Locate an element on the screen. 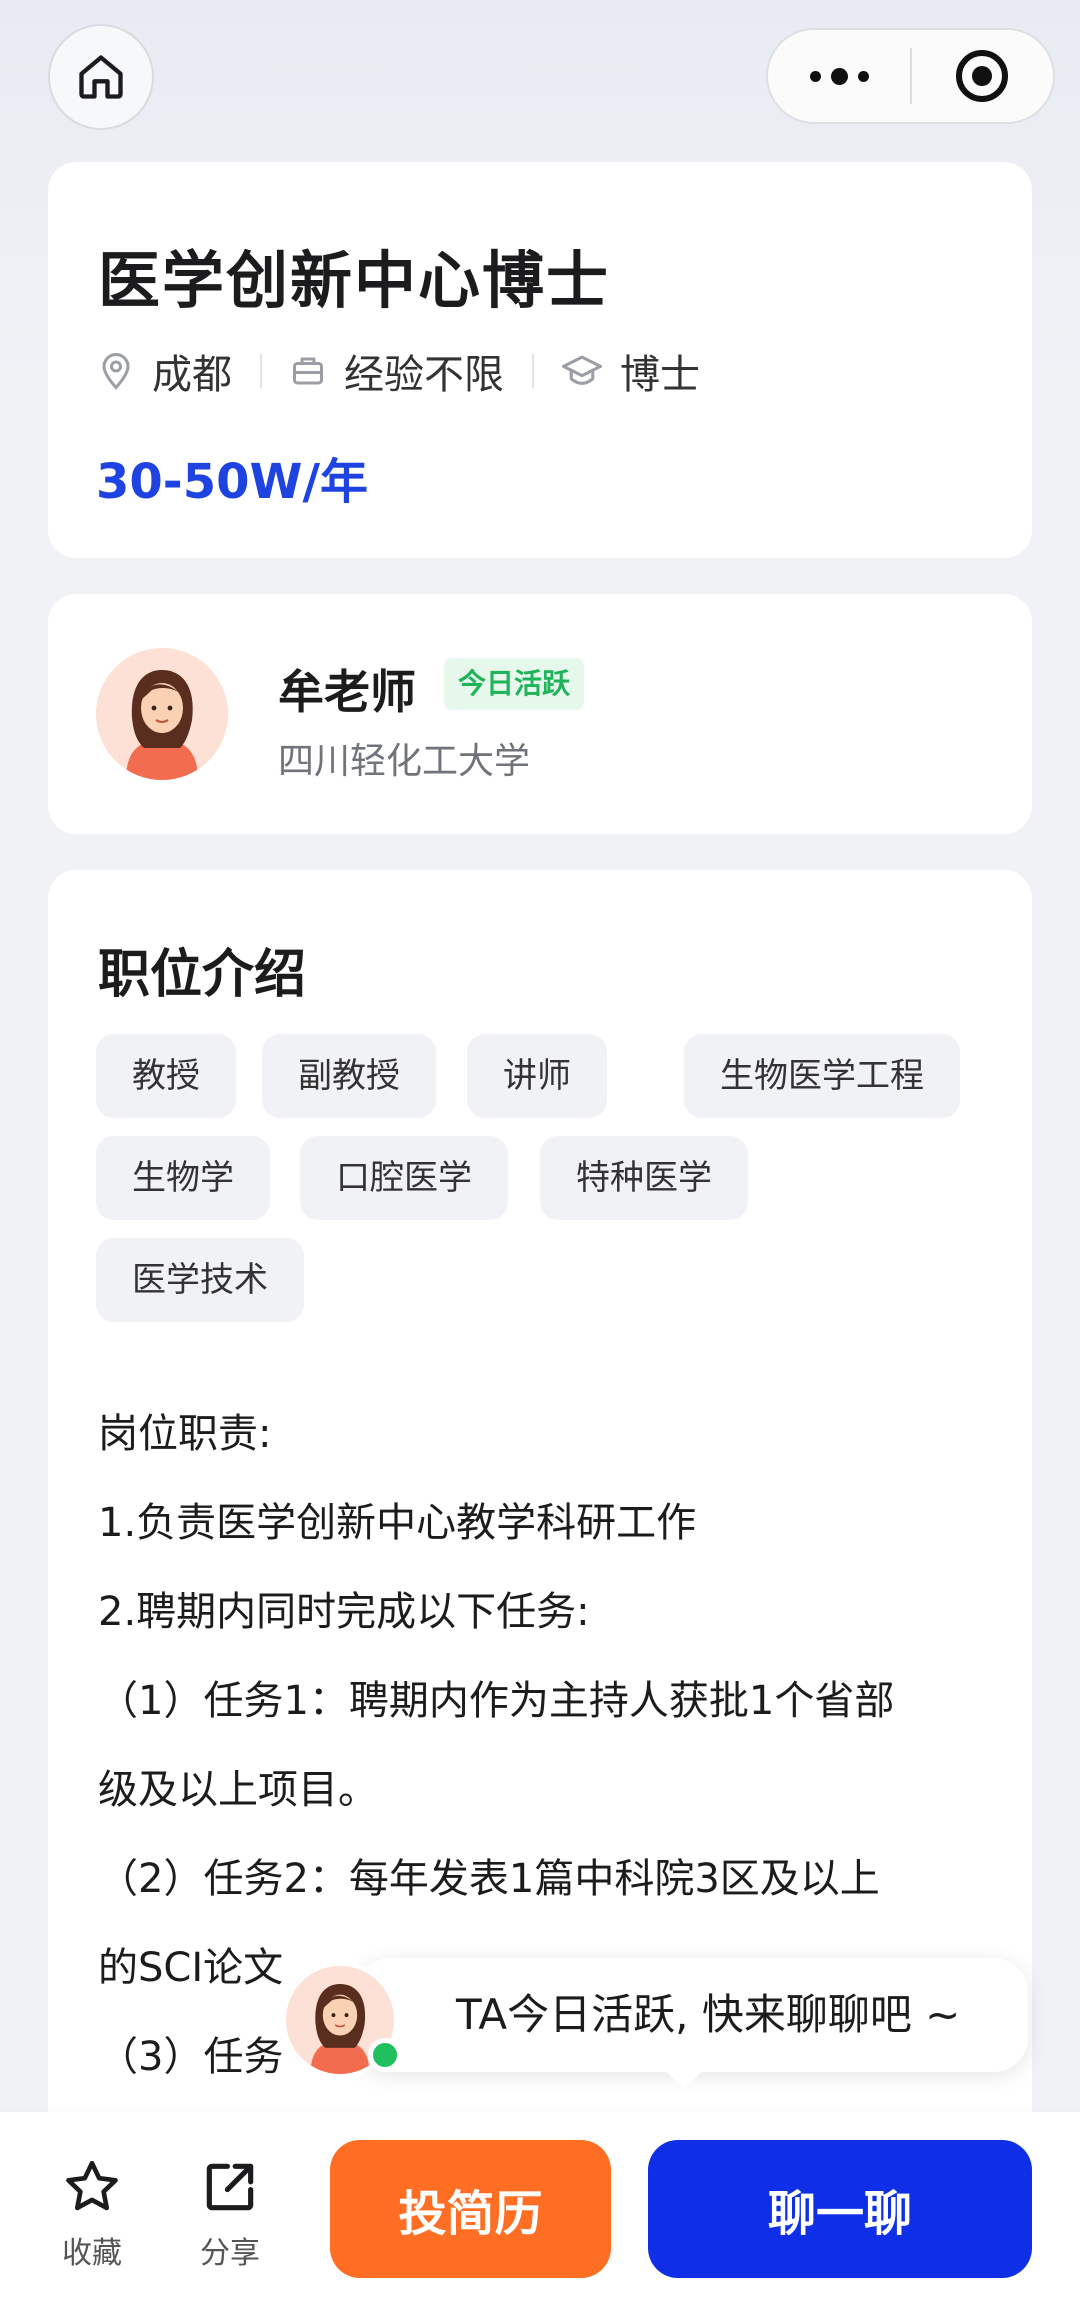 Image resolution: width=1080 pixels, height=2303 pixels. experience-item: 经验不限 is located at coordinates (397, 371).